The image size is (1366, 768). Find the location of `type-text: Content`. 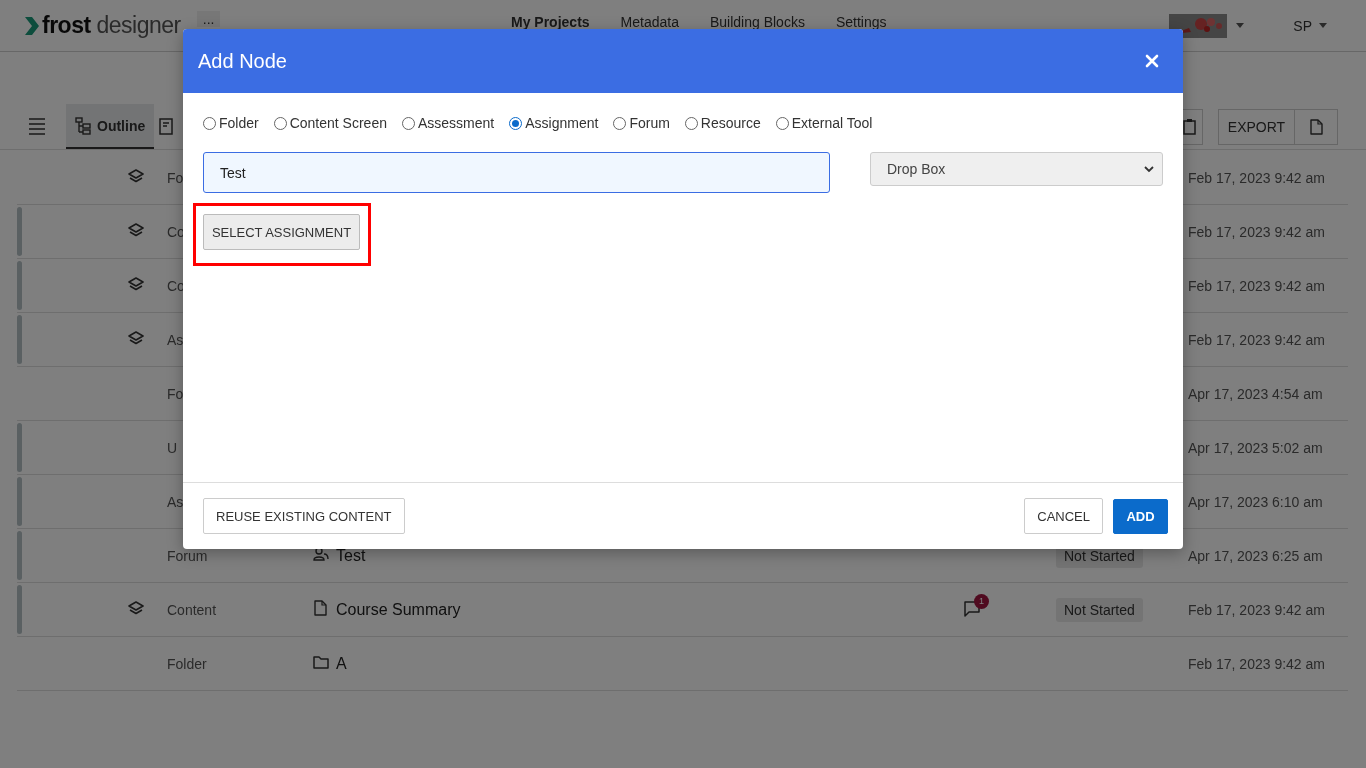

type-text: Content is located at coordinates (192, 609).